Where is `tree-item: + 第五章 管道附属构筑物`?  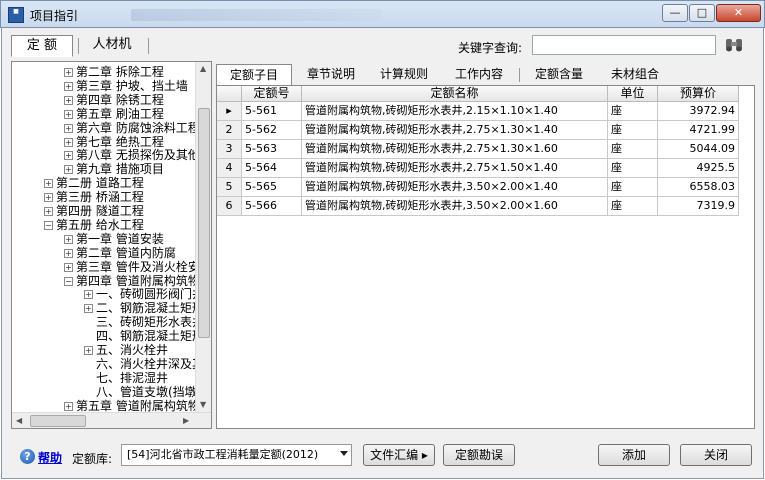 tree-item: + 第五章 管道附属构筑物 is located at coordinates (129, 406).